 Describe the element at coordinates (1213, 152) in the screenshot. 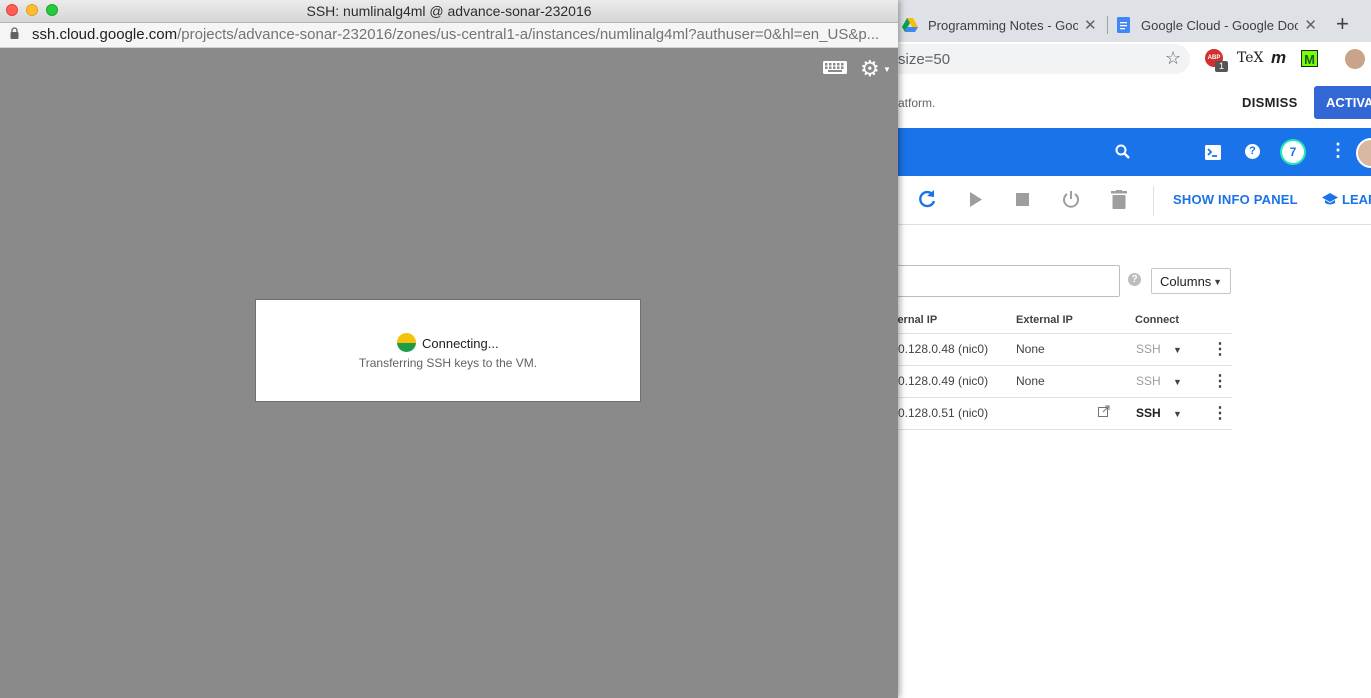

I see `cloud-shell-icon` at that location.